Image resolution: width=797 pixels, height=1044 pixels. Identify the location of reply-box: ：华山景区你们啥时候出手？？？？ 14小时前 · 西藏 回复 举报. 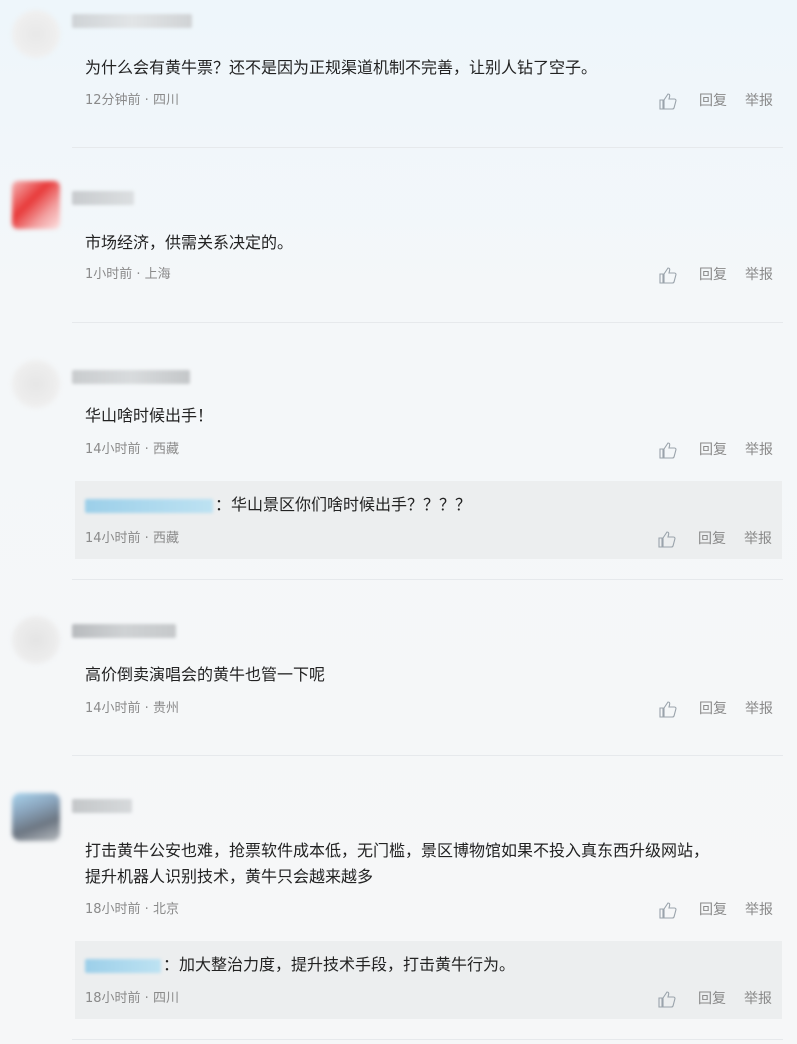
(428, 520).